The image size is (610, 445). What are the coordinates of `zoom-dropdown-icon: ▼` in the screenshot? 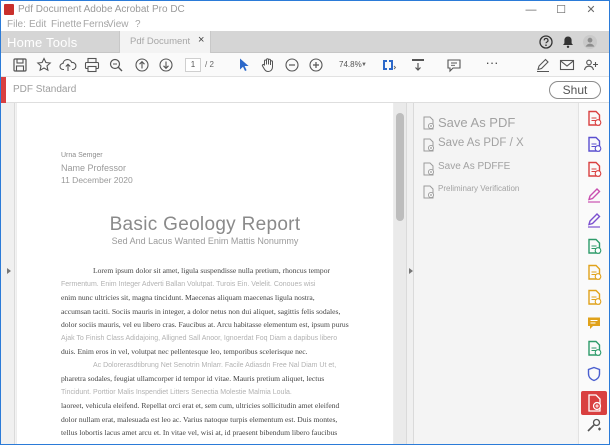 It's located at (364, 65).